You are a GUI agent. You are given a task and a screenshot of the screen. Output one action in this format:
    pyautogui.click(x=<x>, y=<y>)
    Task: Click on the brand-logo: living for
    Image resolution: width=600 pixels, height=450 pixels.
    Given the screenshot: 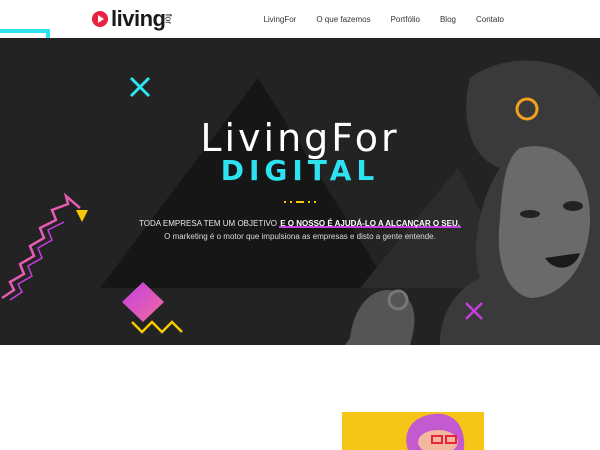 What is the action you would take?
    pyautogui.click(x=133, y=19)
    